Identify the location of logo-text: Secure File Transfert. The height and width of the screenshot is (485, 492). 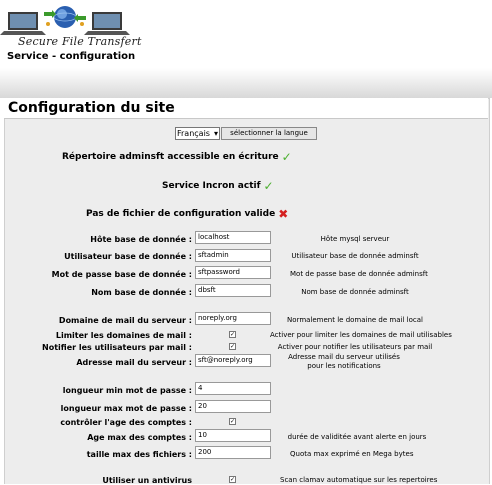
(80, 41).